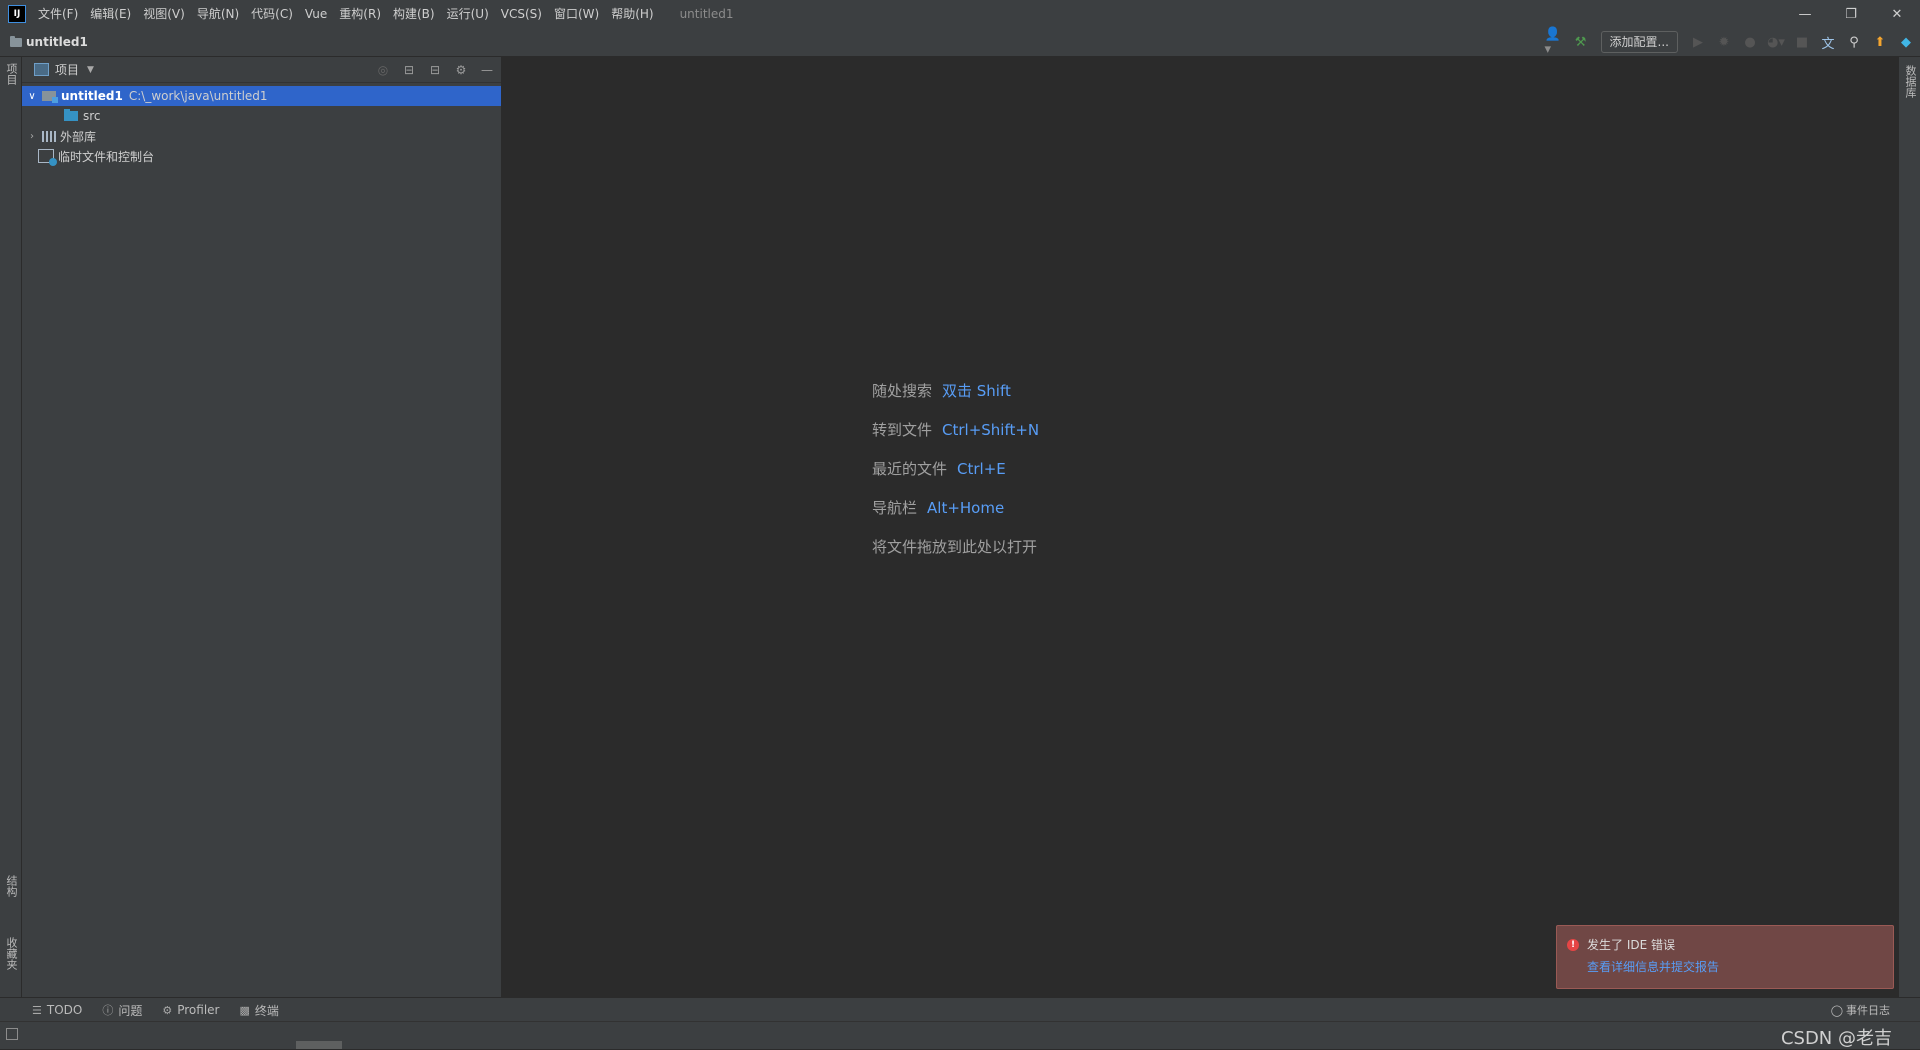 The width and height of the screenshot is (1920, 1050). I want to click on window-title: untitled1, so click(706, 14).